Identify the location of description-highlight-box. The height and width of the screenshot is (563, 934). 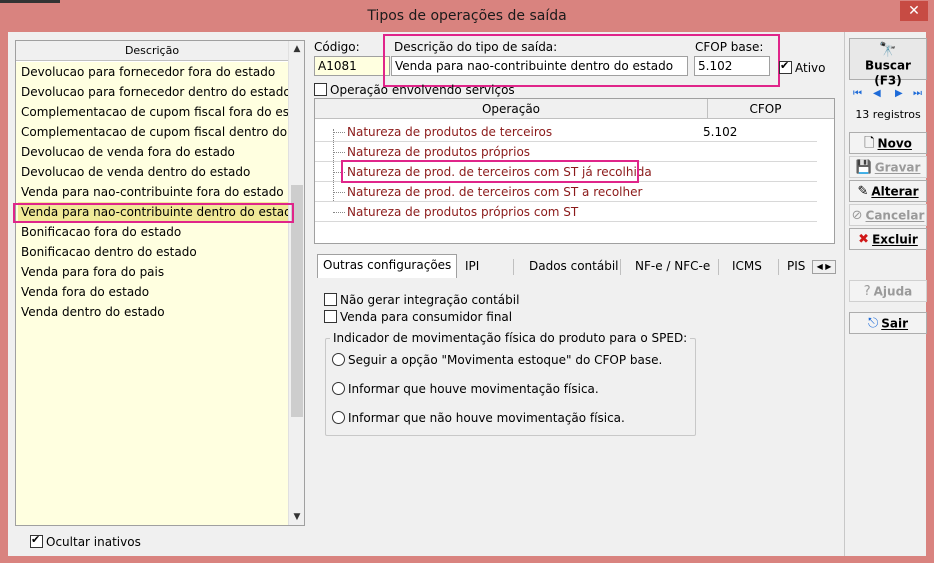
(581, 60).